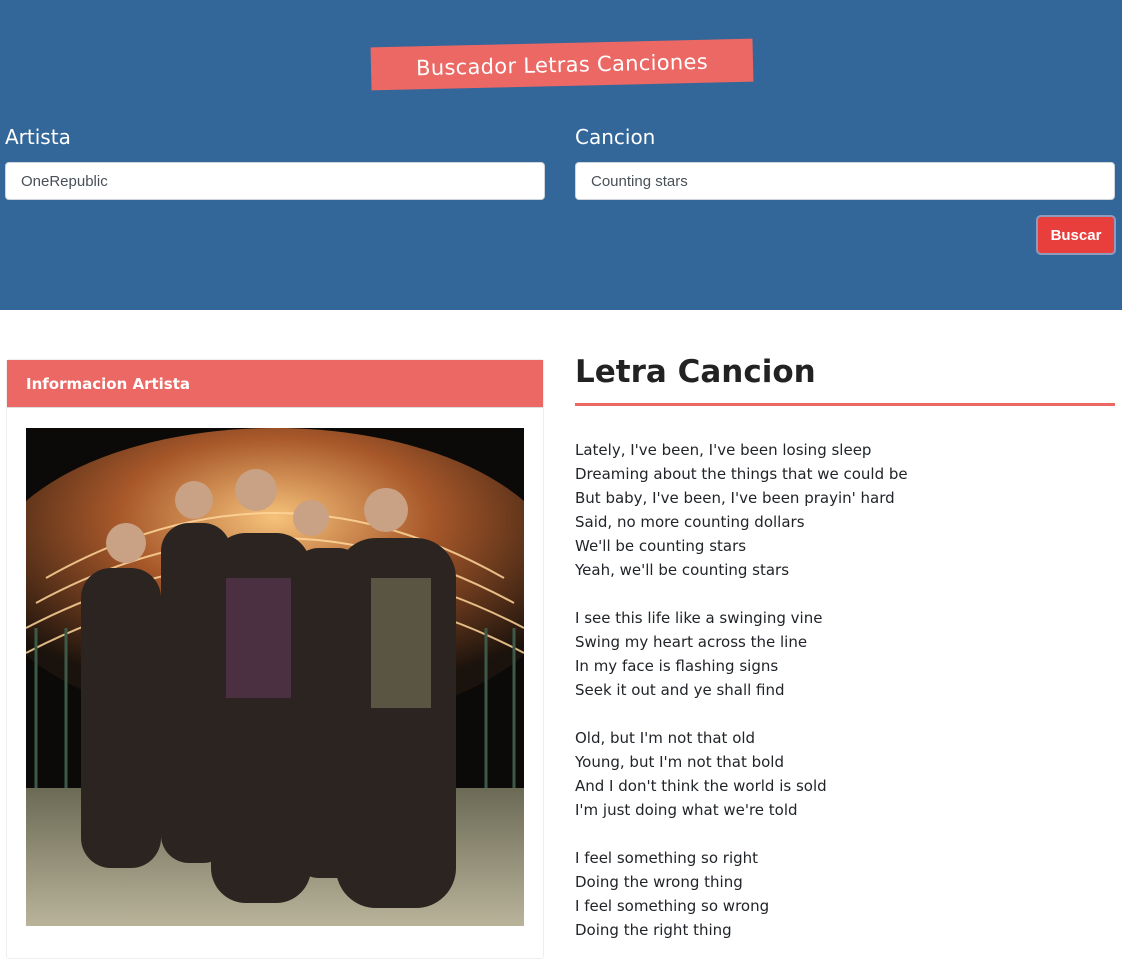 The image size is (1122, 959). What do you see at coordinates (615, 137) in the screenshot?
I see `song-label: Cancion` at bounding box center [615, 137].